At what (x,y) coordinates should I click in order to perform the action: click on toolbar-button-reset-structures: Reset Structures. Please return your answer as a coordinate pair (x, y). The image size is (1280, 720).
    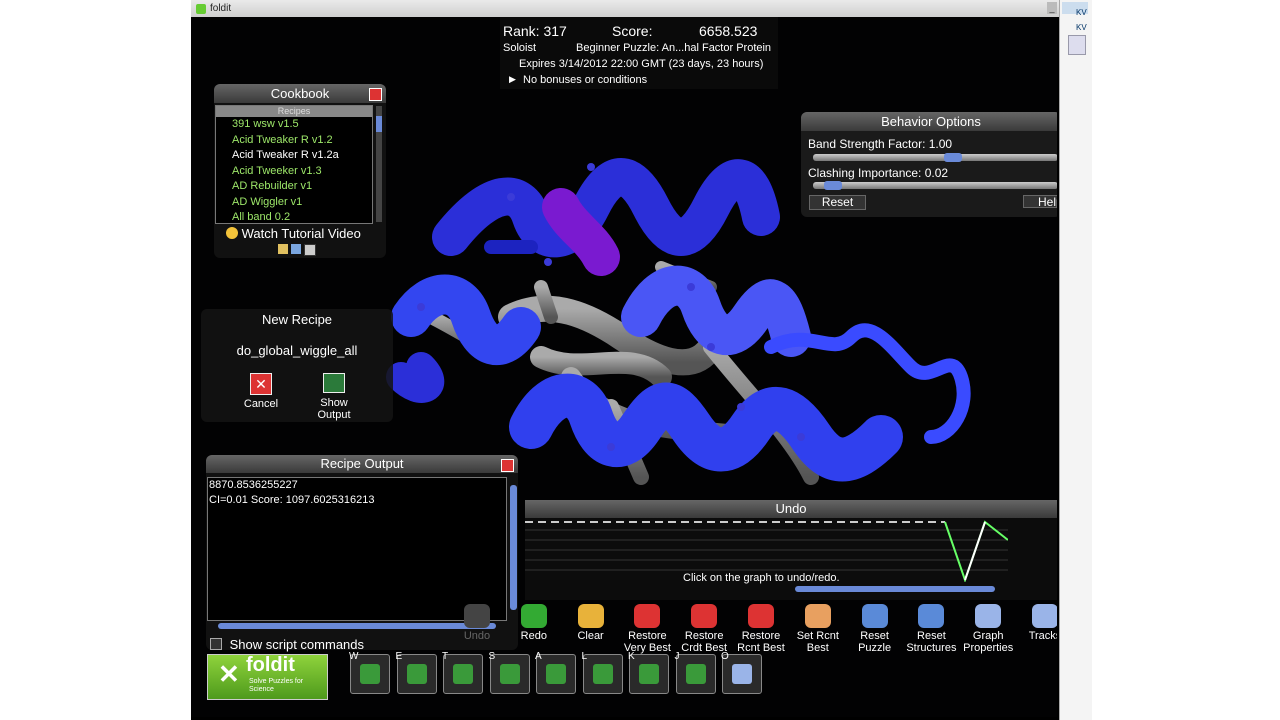
    Looking at the image, I should click on (931, 629).